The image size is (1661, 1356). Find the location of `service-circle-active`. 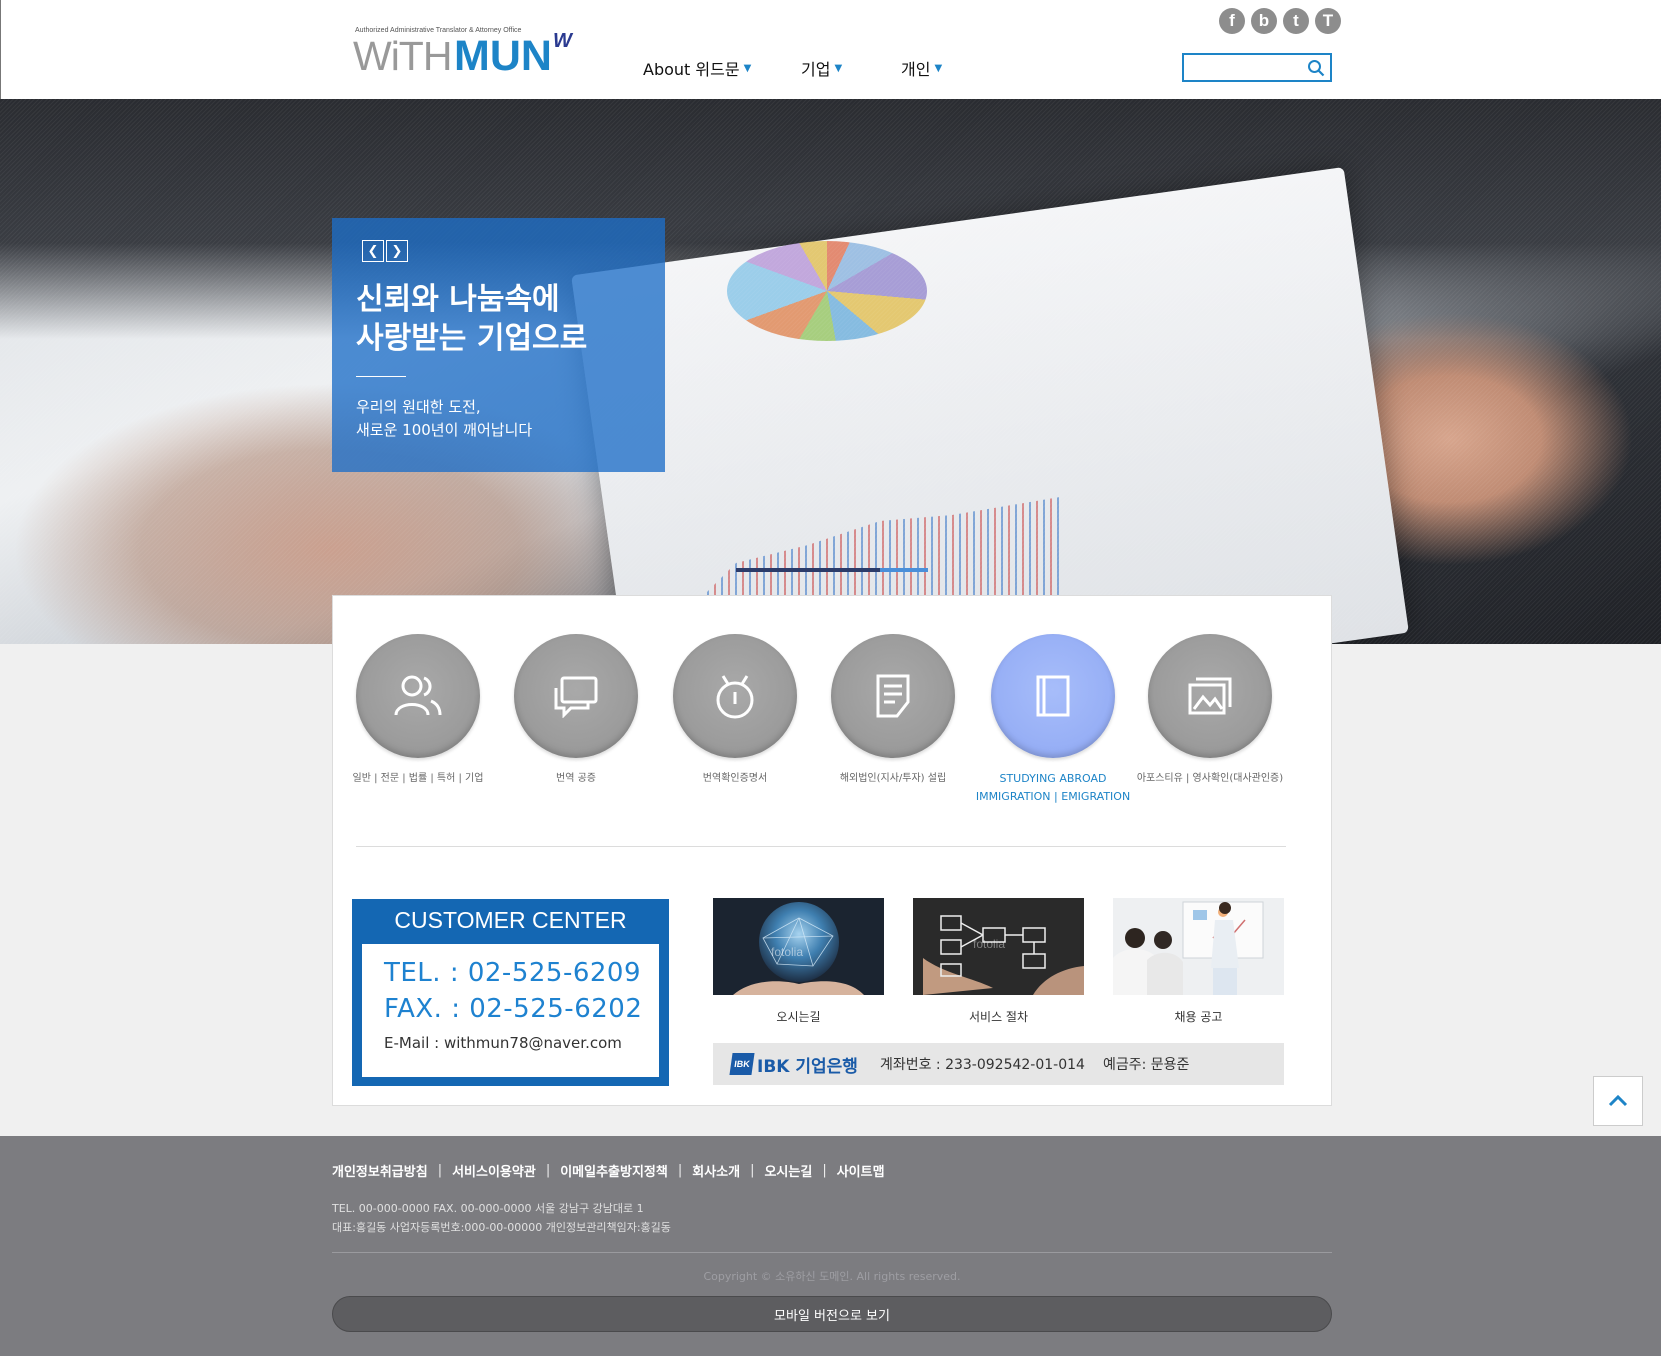

service-circle-active is located at coordinates (1053, 696).